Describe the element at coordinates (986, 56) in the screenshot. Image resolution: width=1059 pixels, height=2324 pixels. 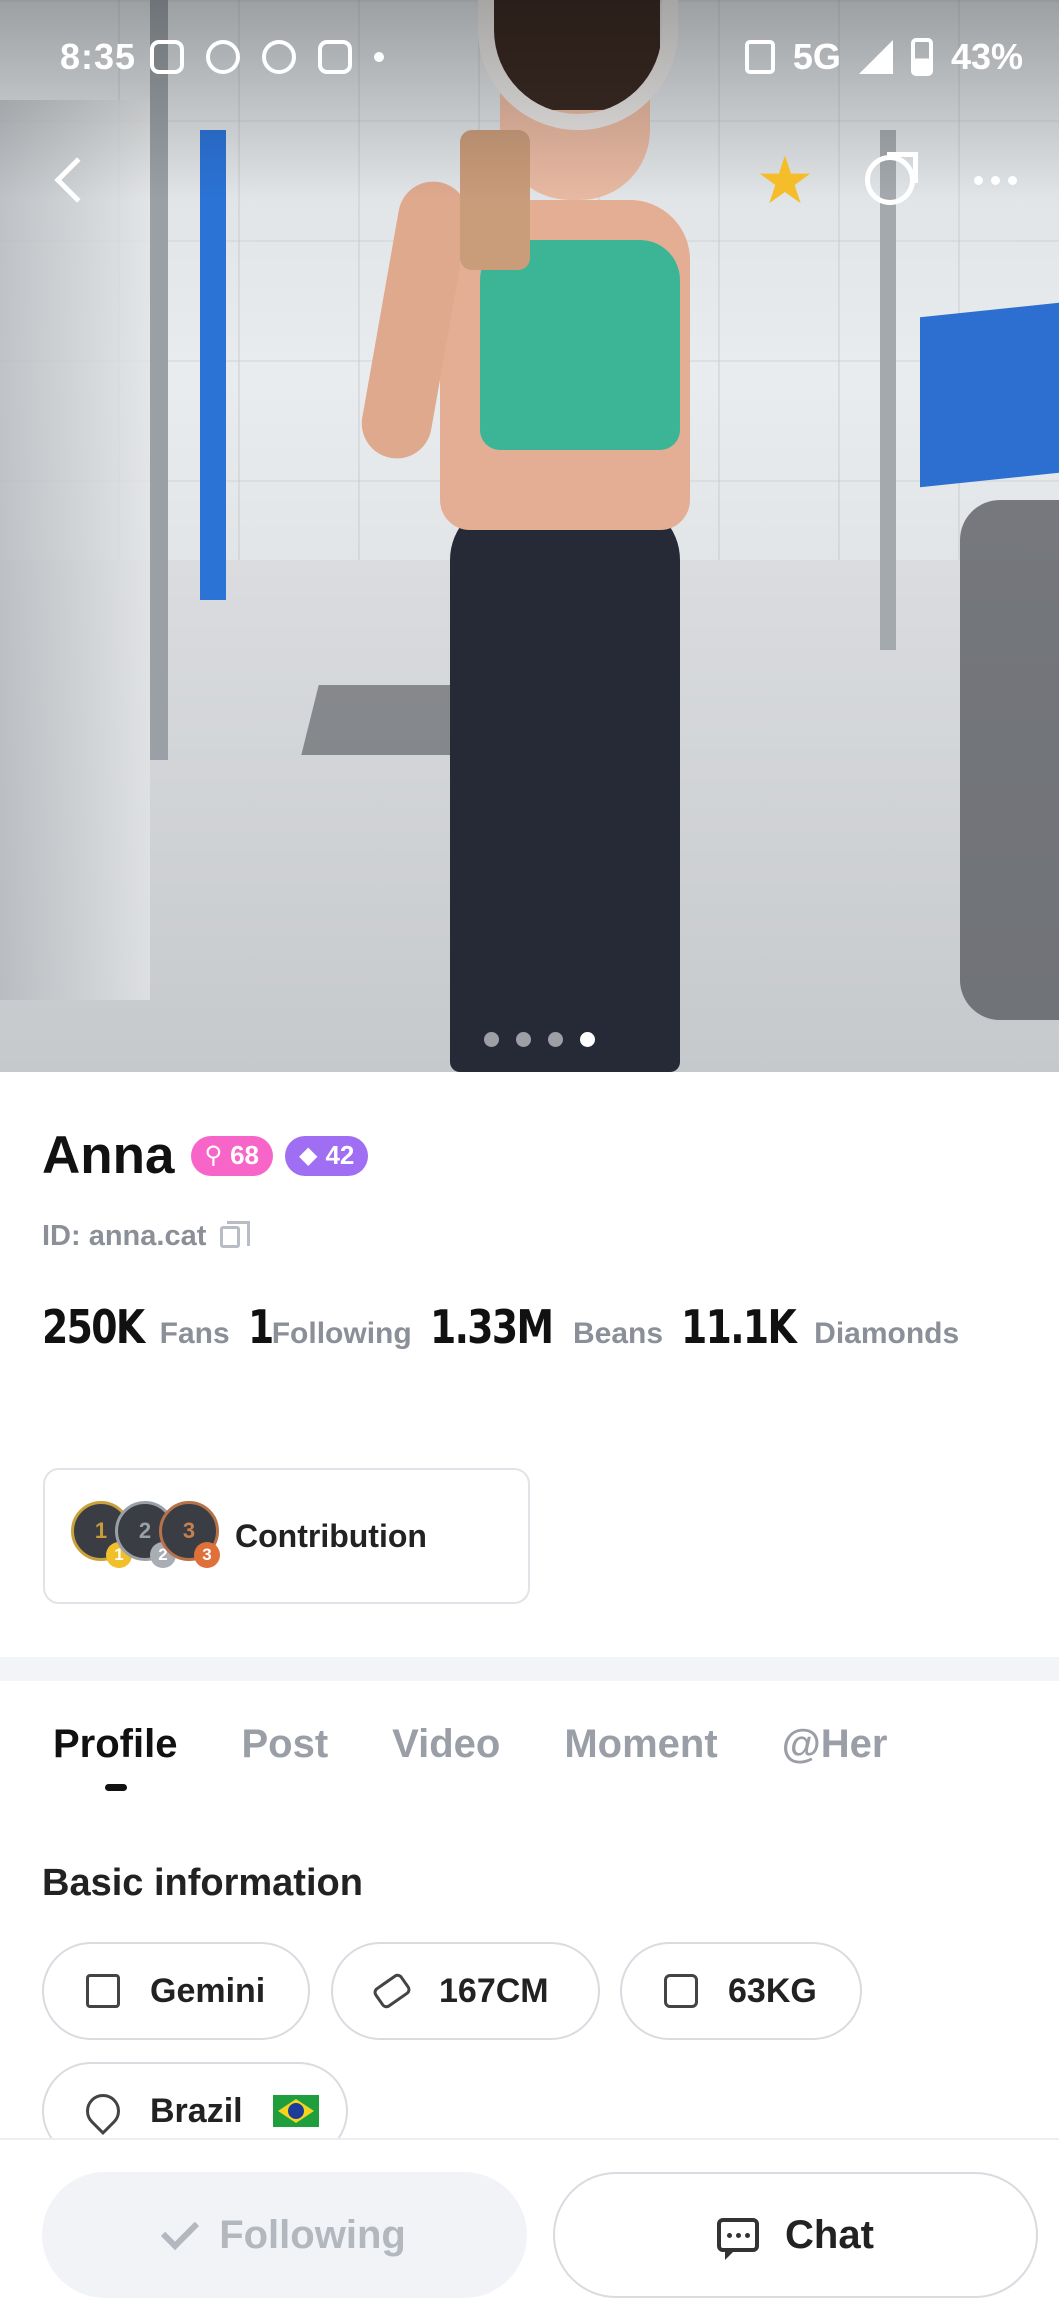
I see `battery-percent: 43%` at that location.